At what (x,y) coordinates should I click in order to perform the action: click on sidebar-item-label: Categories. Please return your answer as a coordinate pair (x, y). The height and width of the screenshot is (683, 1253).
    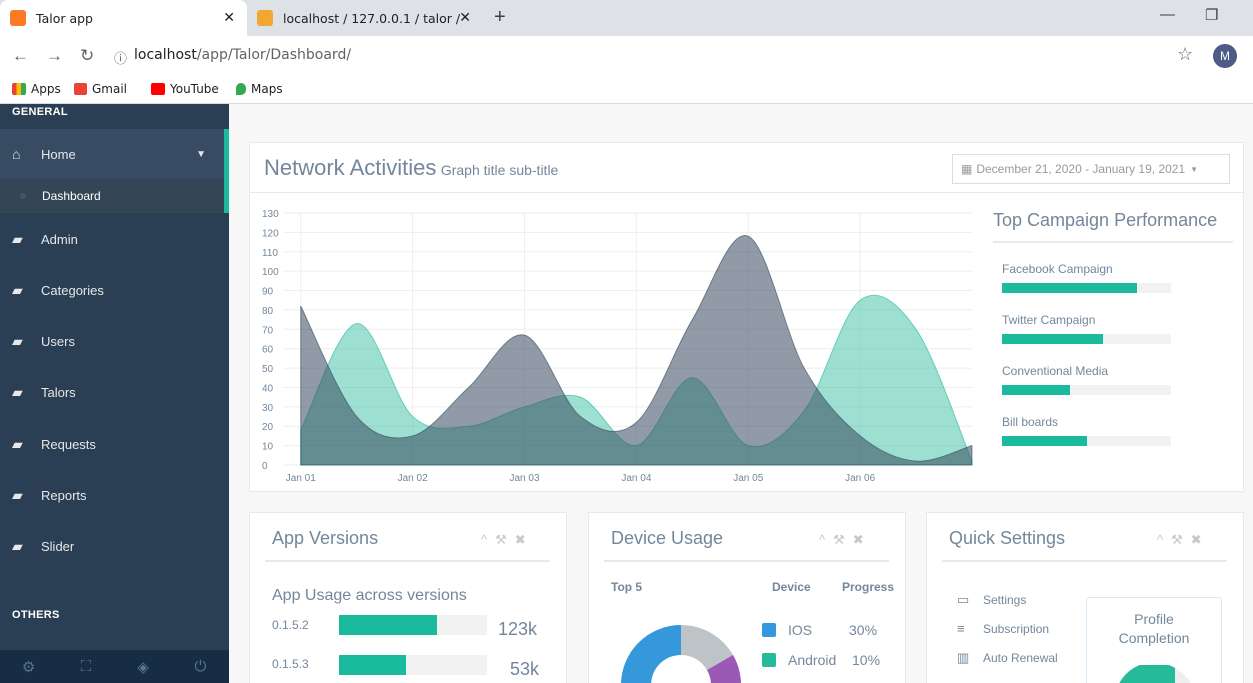
    Looking at the image, I should click on (72, 290).